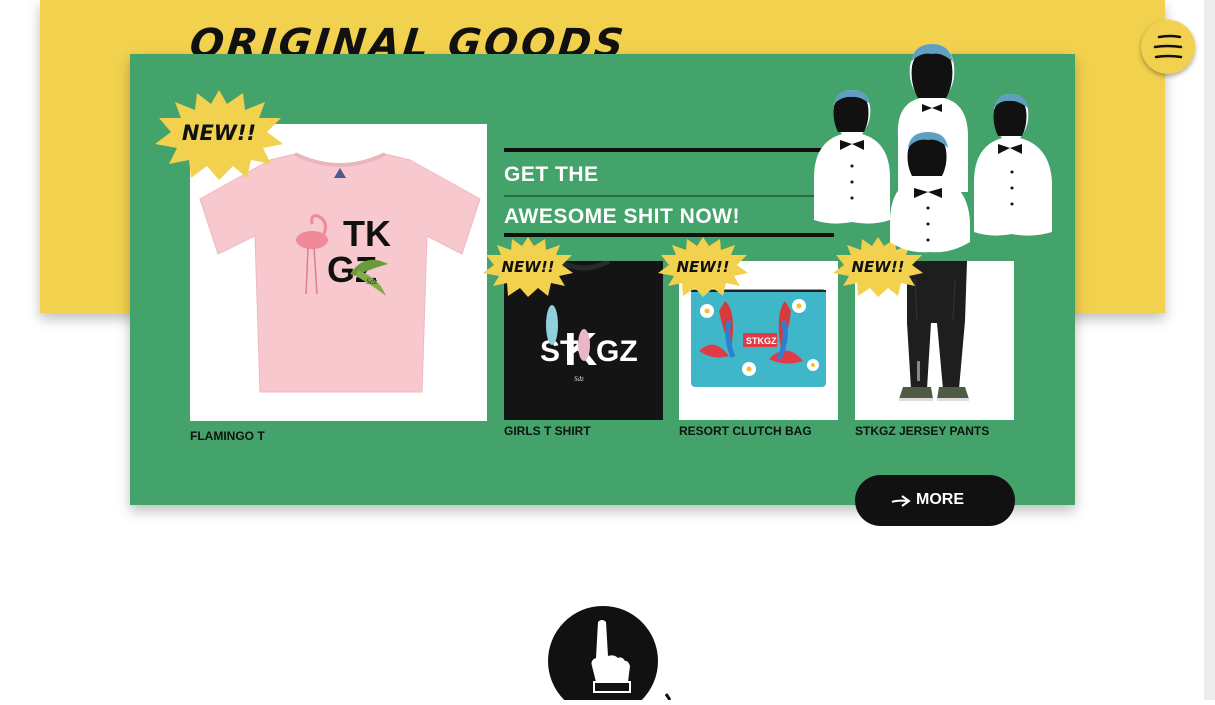  What do you see at coordinates (547, 431) in the screenshot?
I see `product-name: GIRLS T SHIRT` at bounding box center [547, 431].